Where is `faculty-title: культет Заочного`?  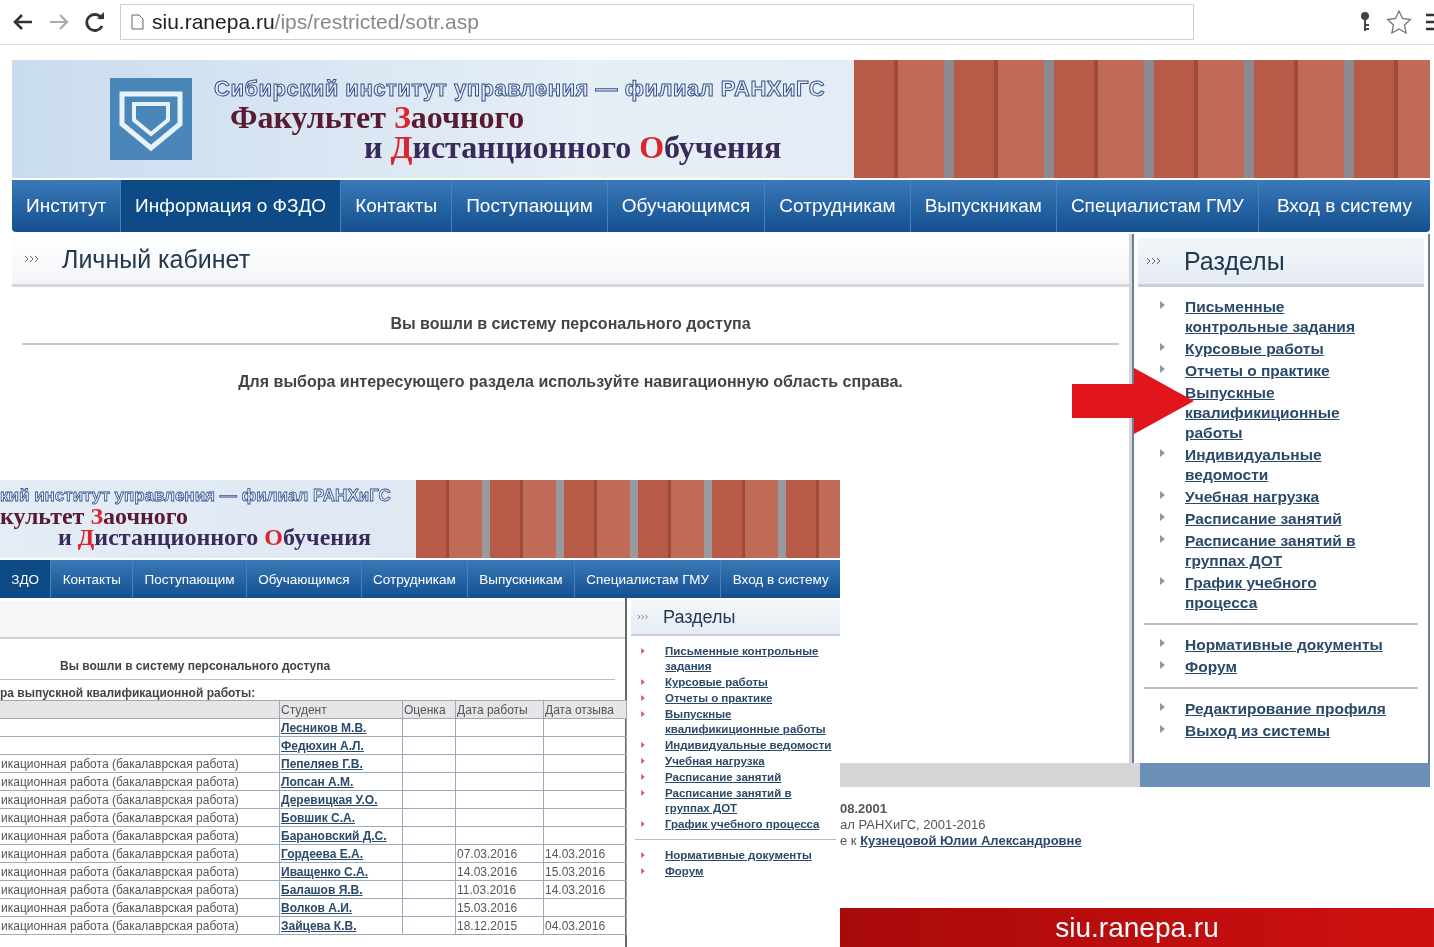
faculty-title: культет Заочного is located at coordinates (94, 516).